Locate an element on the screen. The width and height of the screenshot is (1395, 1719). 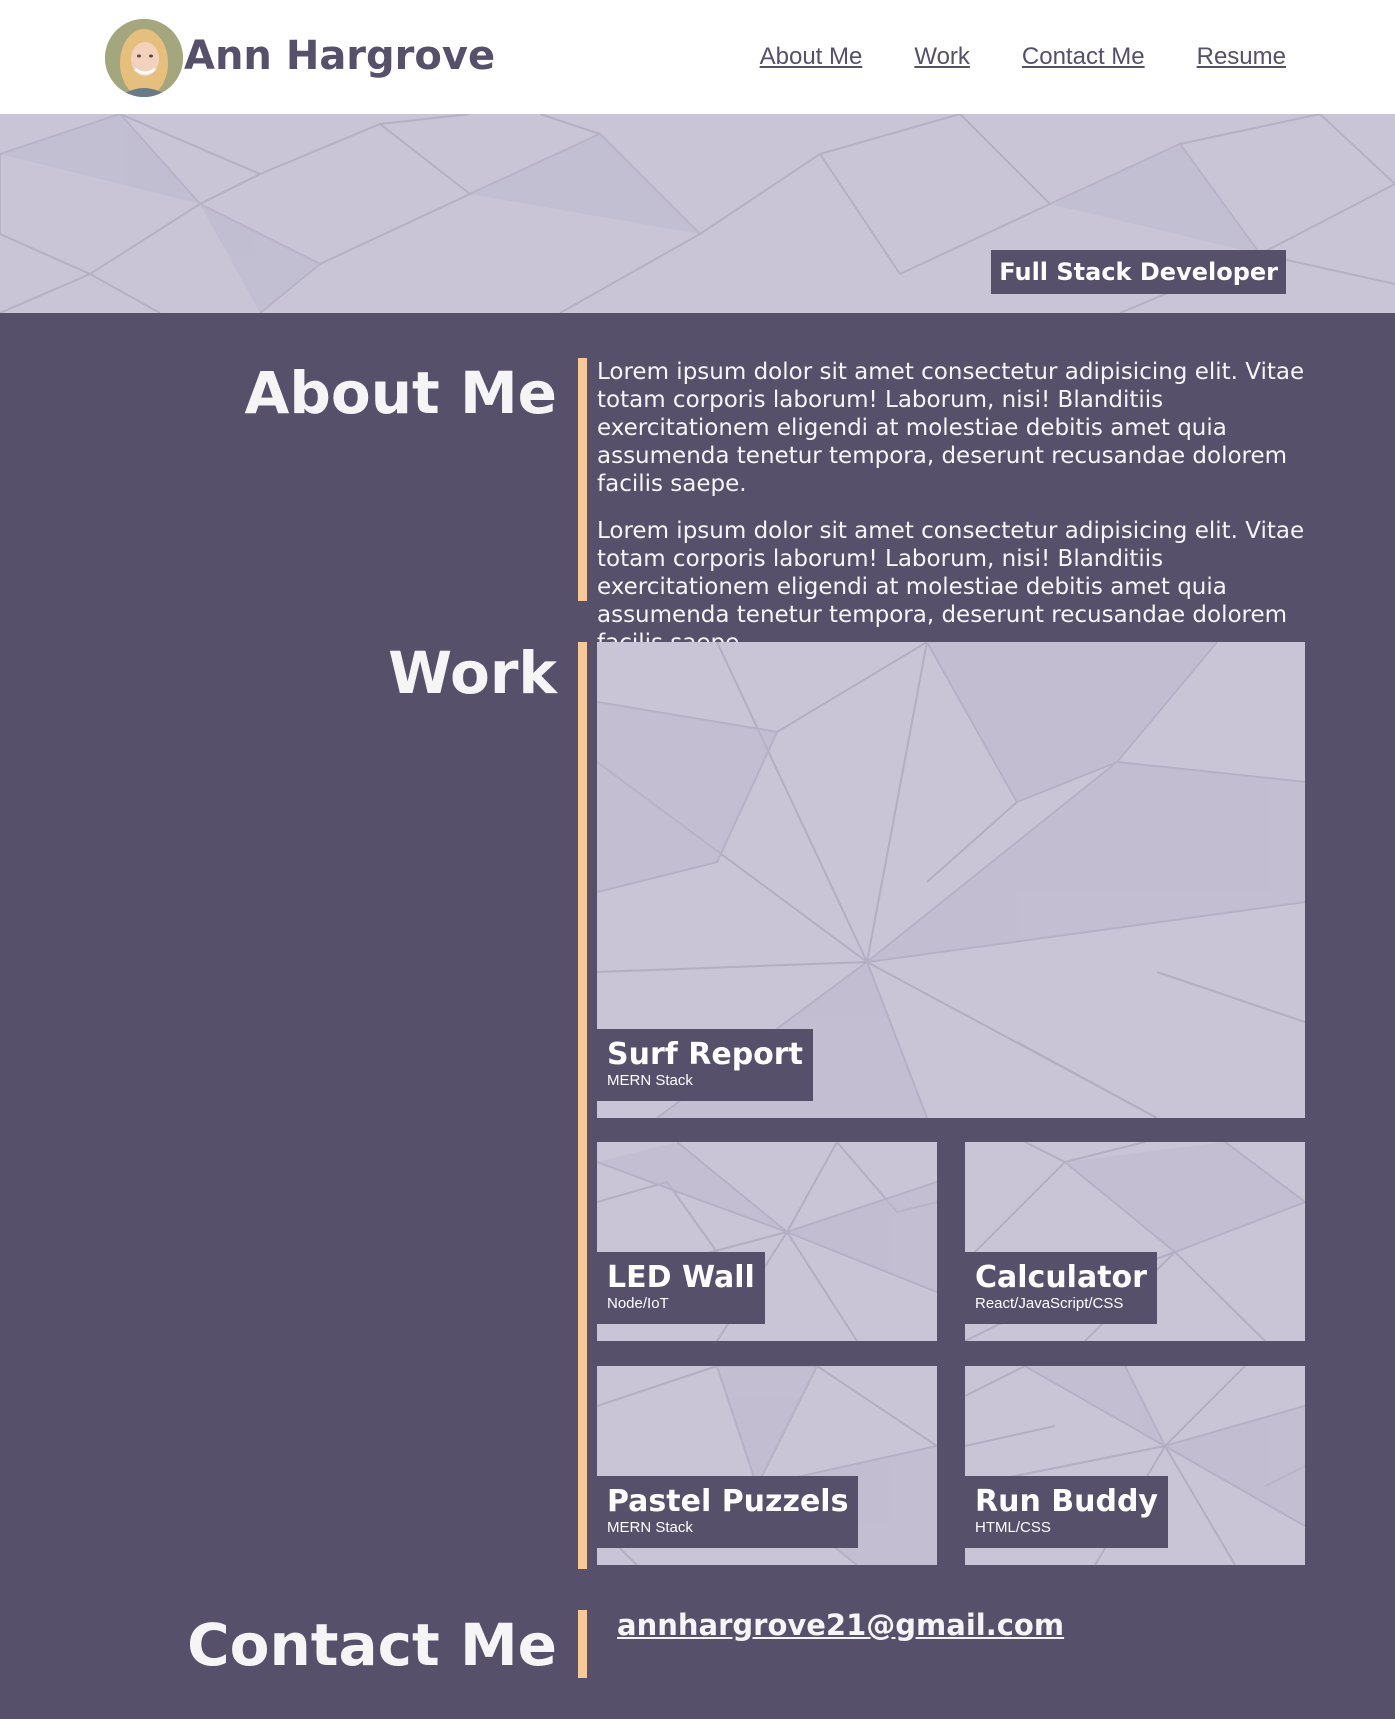
nav-about-me: About Me is located at coordinates (811, 57).